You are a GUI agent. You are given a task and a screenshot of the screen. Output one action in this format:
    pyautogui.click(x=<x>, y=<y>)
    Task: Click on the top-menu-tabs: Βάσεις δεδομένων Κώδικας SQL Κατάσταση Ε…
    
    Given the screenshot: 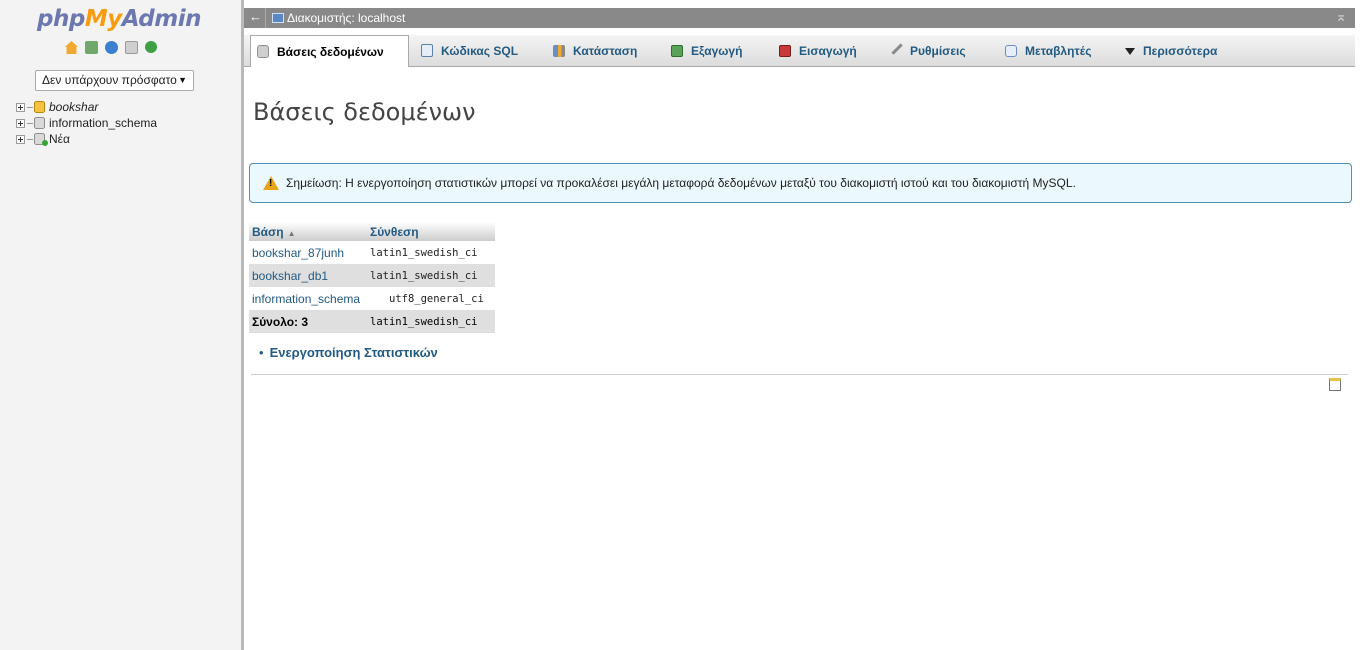 What is the action you would take?
    pyautogui.click(x=799, y=51)
    